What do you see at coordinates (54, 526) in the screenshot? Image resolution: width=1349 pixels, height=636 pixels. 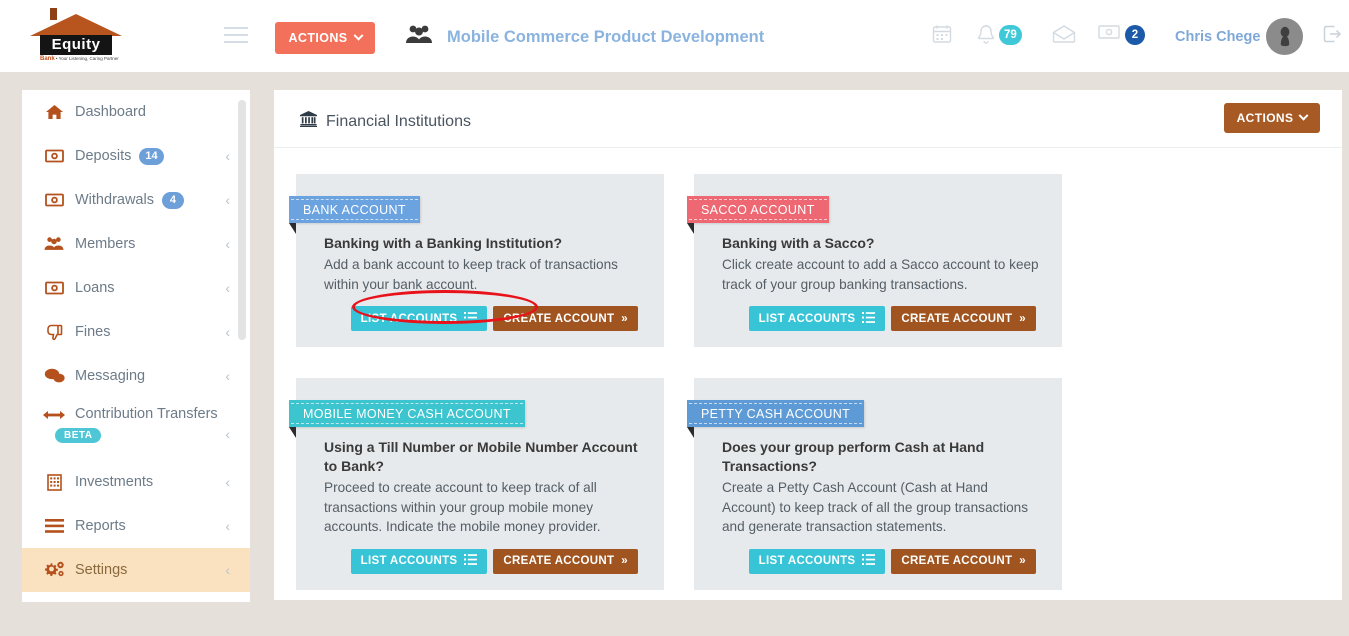 I see `bars-icon` at bounding box center [54, 526].